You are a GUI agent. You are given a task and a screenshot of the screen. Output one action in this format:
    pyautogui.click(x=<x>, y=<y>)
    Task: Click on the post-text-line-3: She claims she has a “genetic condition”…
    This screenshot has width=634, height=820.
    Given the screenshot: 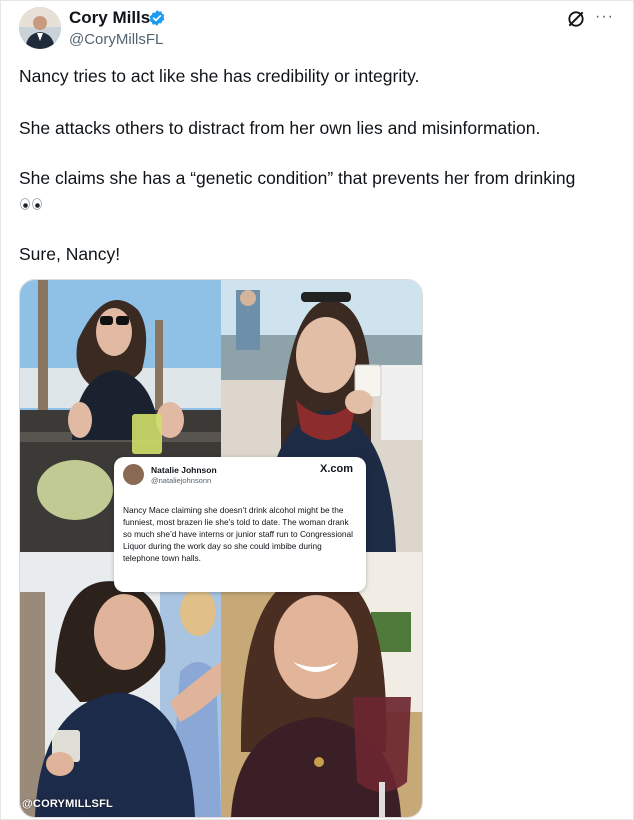 What is the action you would take?
    pyautogui.click(x=297, y=178)
    